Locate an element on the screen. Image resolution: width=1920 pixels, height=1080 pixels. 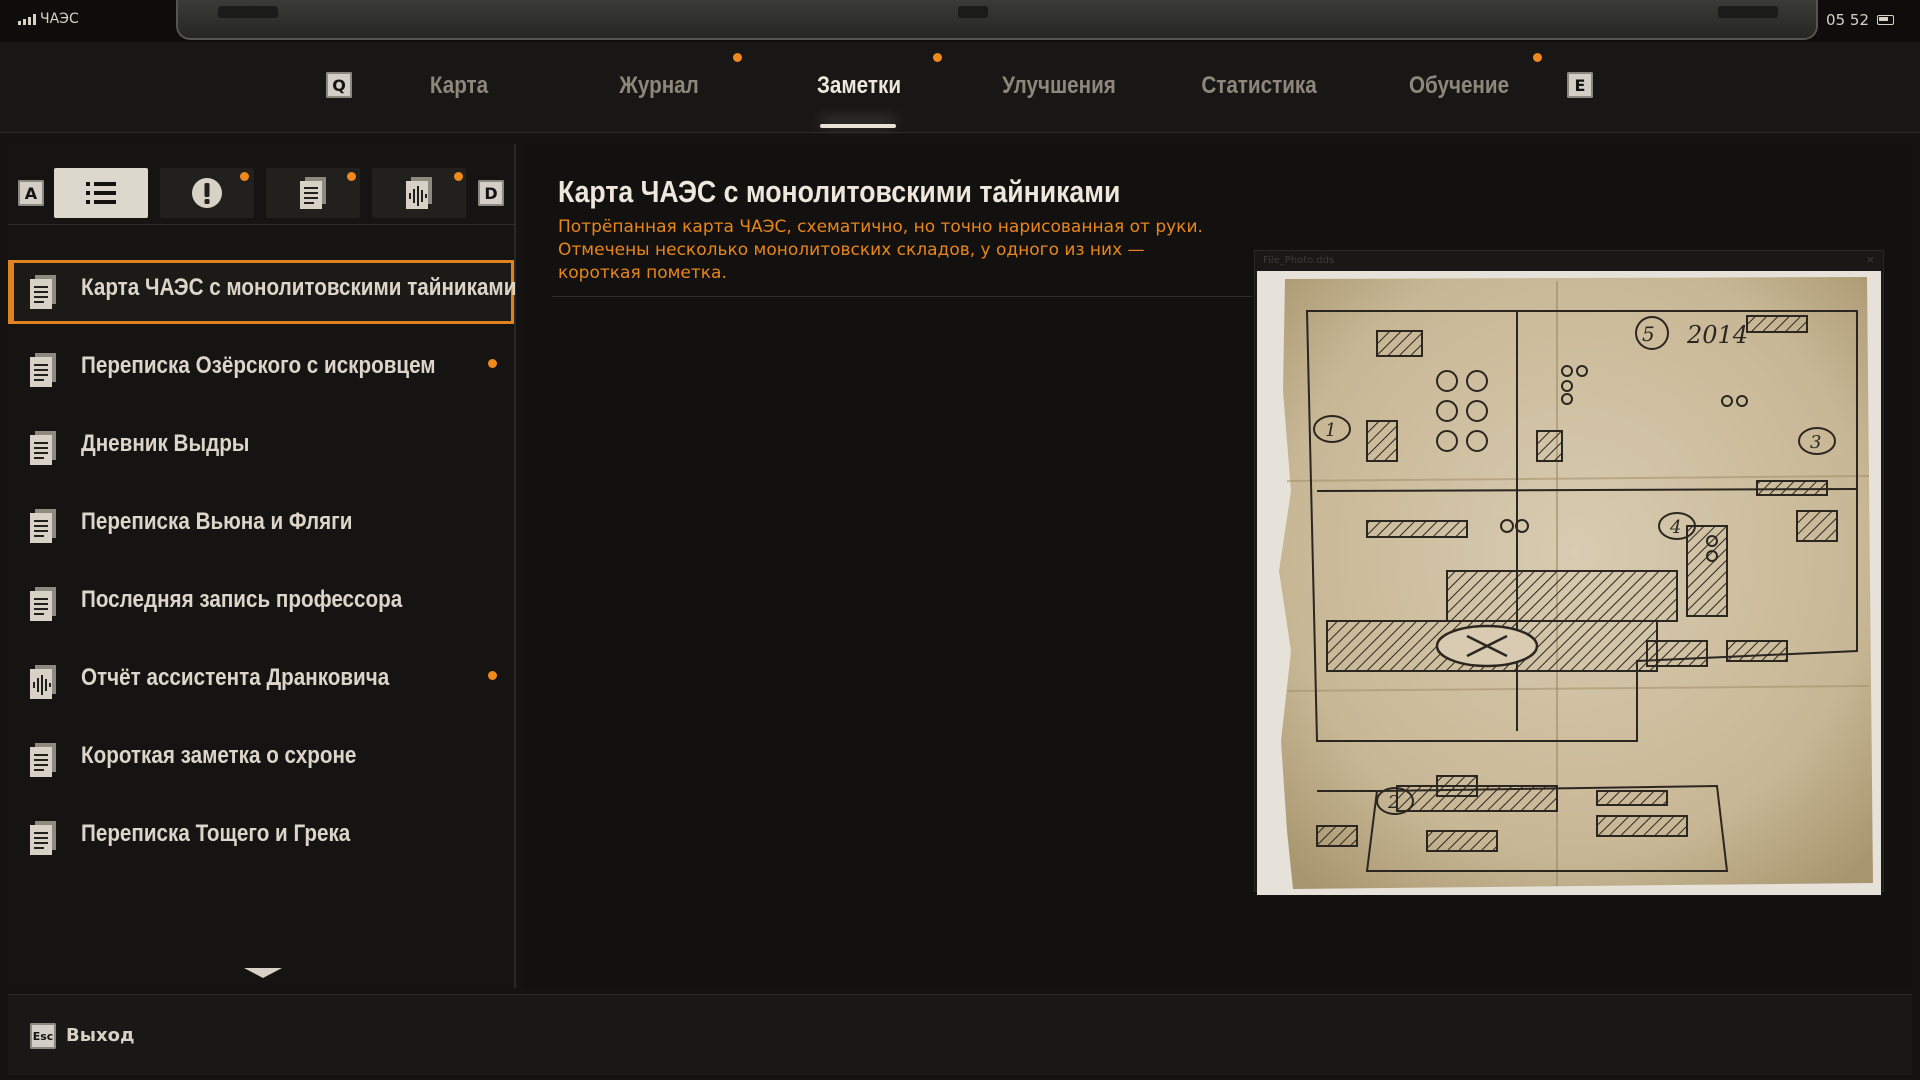
status-clock: 05 52 is located at coordinates (1860, 20).